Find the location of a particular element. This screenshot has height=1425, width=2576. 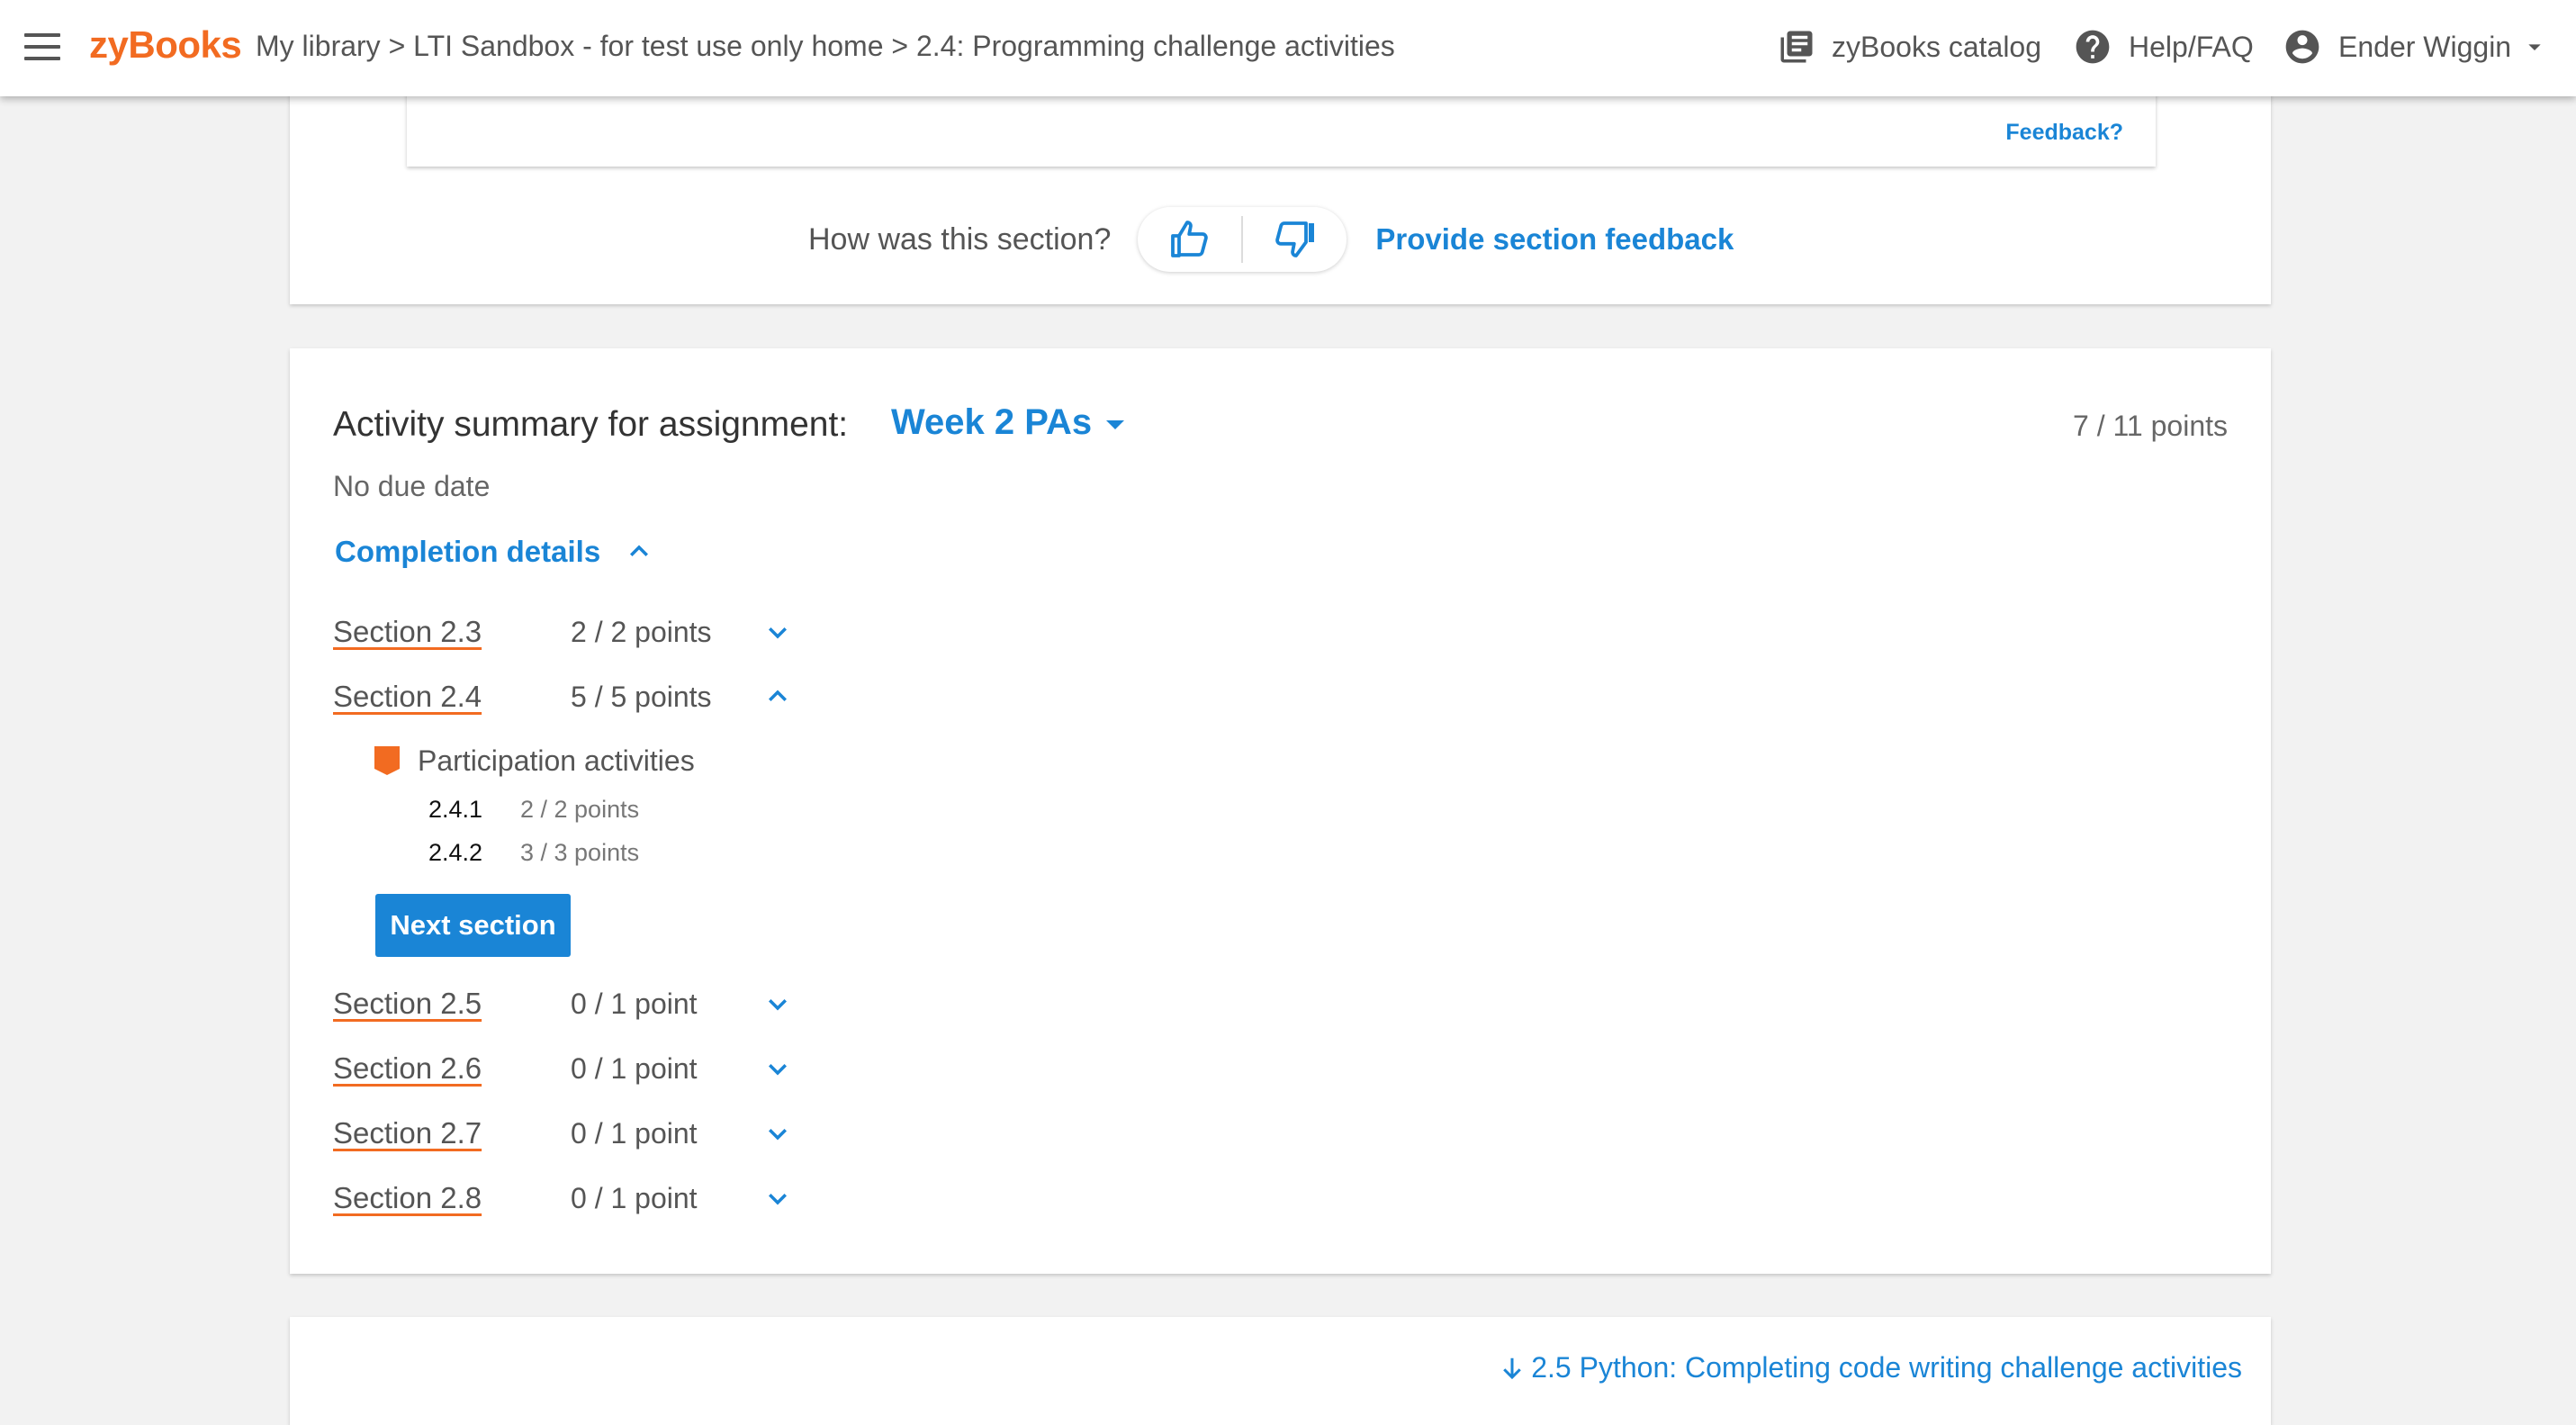

activity-number: 2.4.2 is located at coordinates (447, 853).